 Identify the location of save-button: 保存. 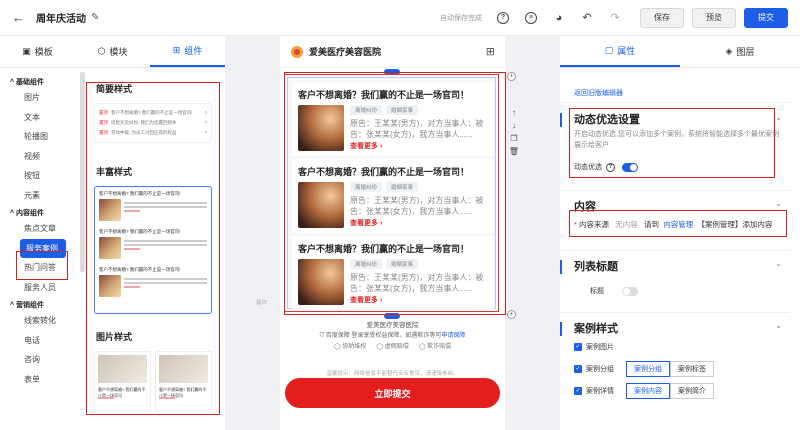
(662, 17).